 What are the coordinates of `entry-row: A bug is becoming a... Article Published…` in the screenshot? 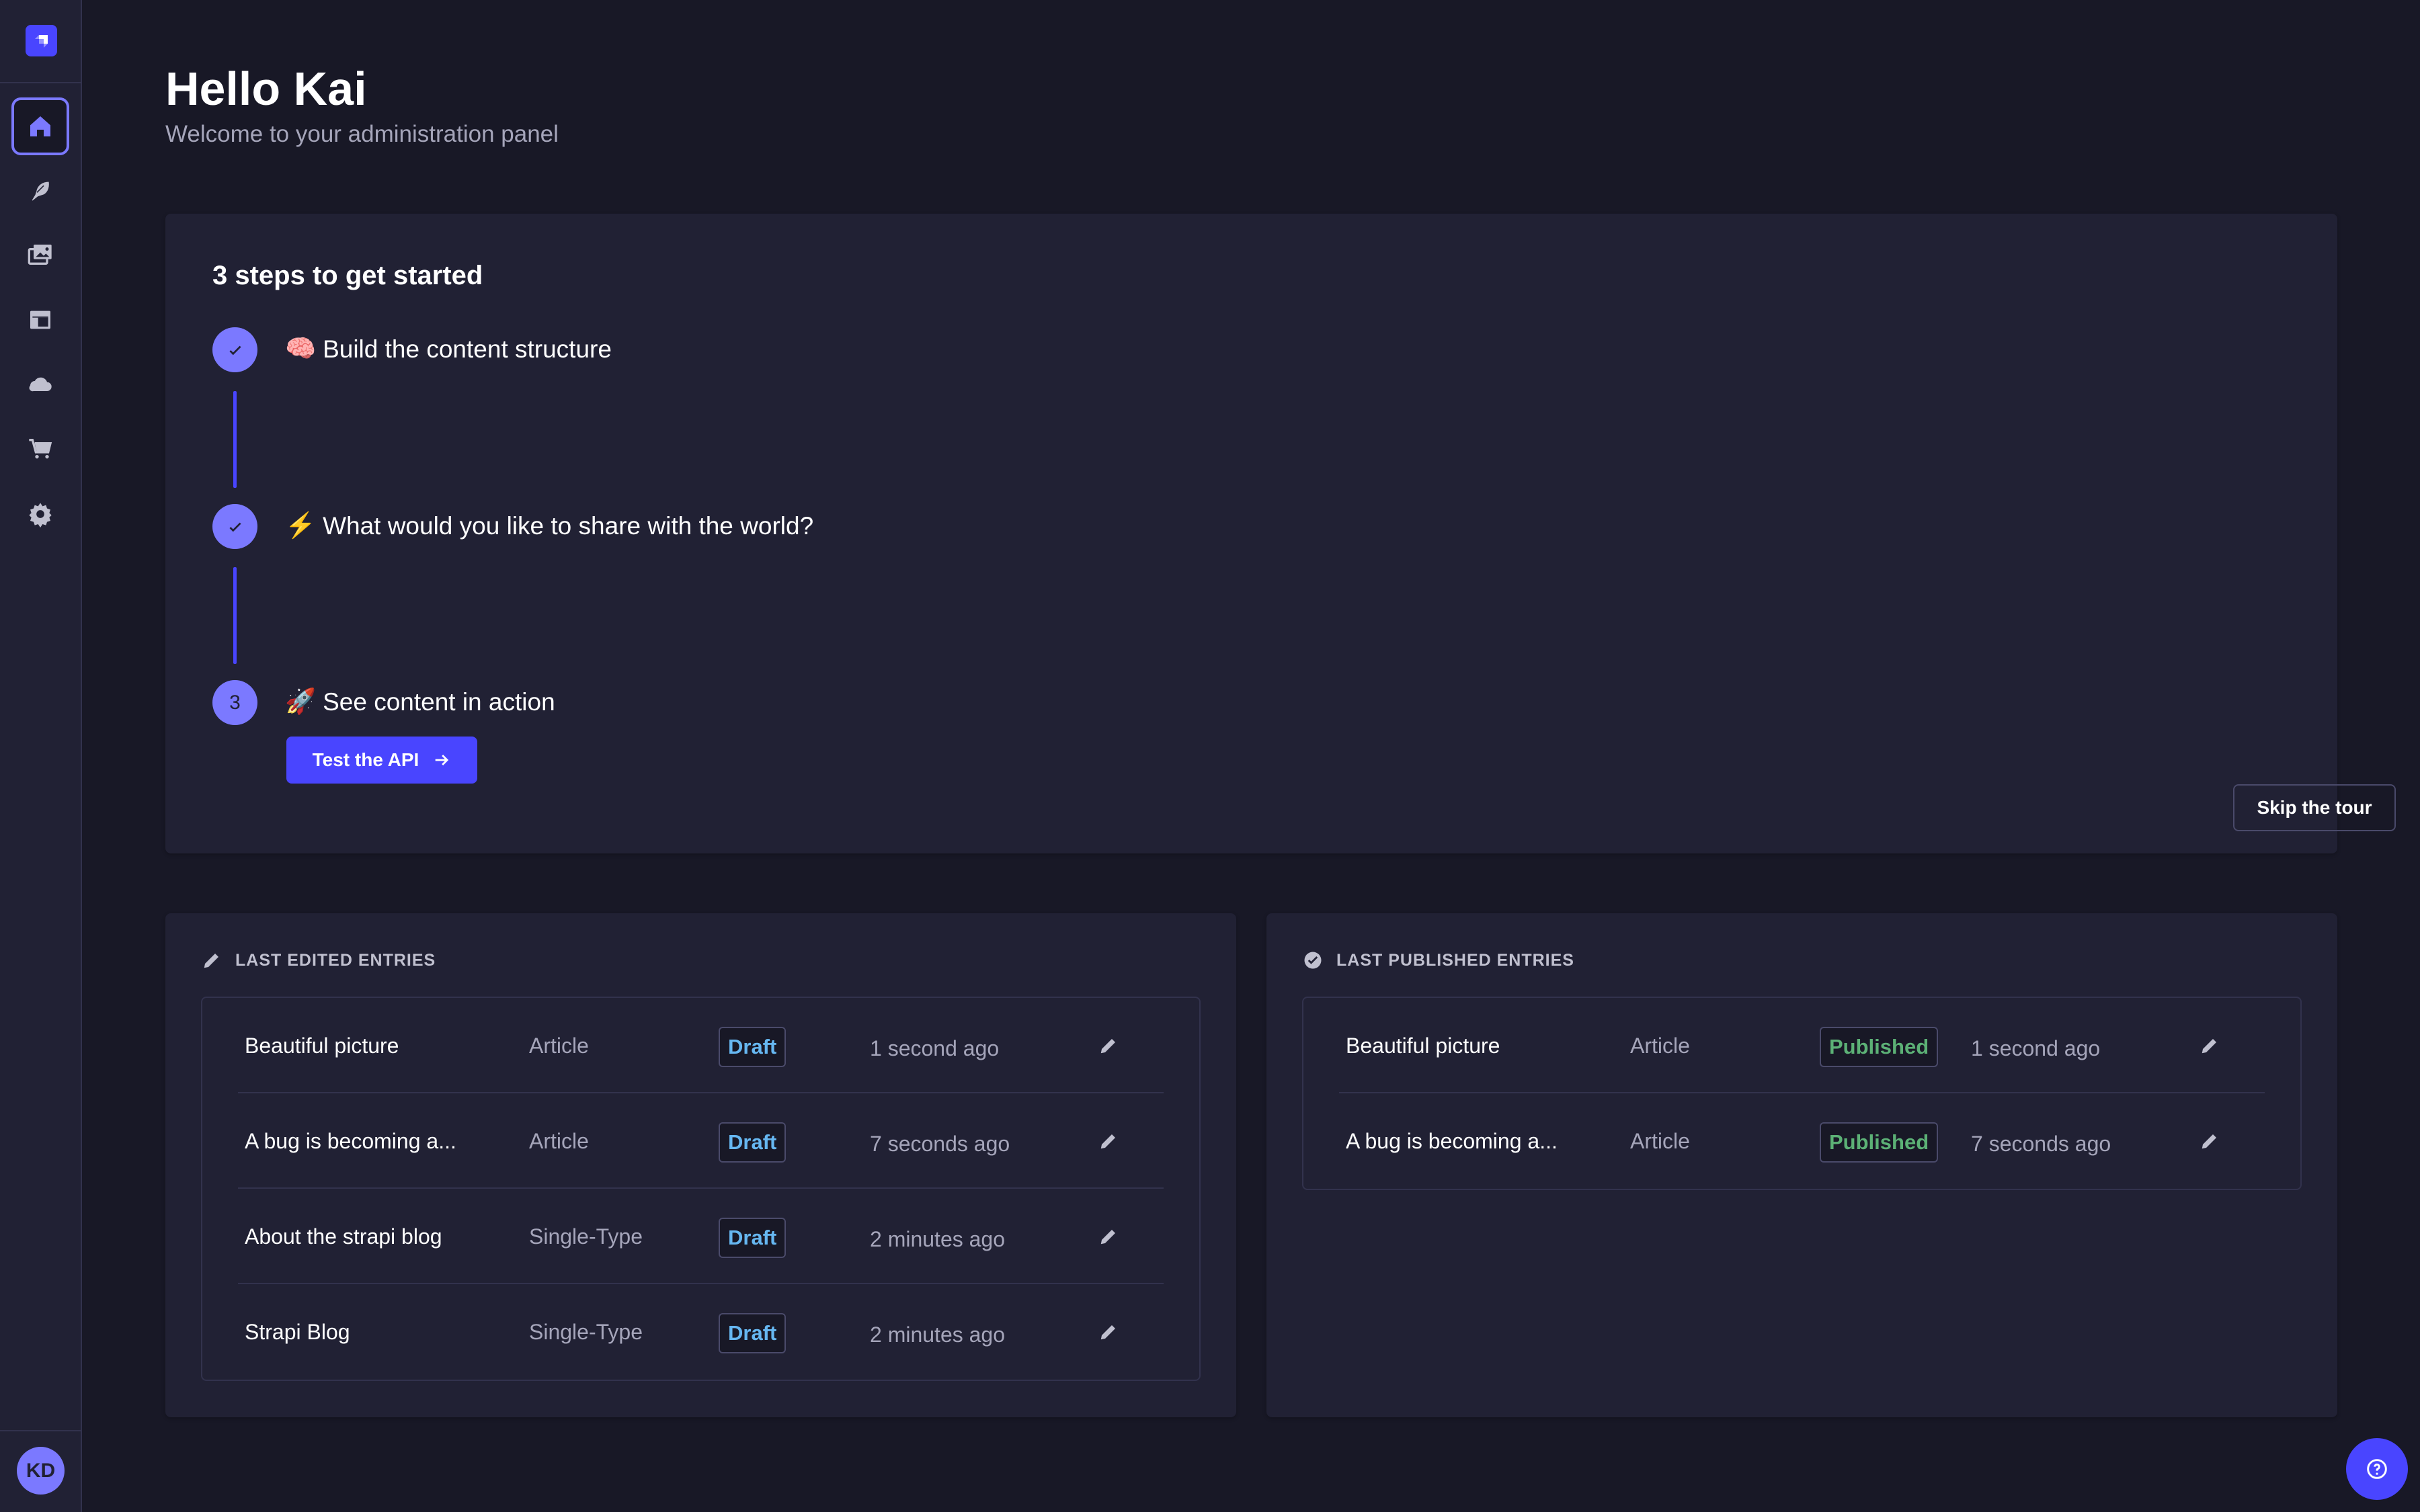 It's located at (1802, 1141).